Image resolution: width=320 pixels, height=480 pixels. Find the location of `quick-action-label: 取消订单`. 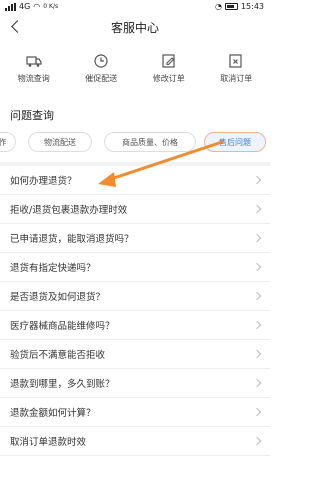

quick-action-label: 取消订单 is located at coordinates (236, 78).